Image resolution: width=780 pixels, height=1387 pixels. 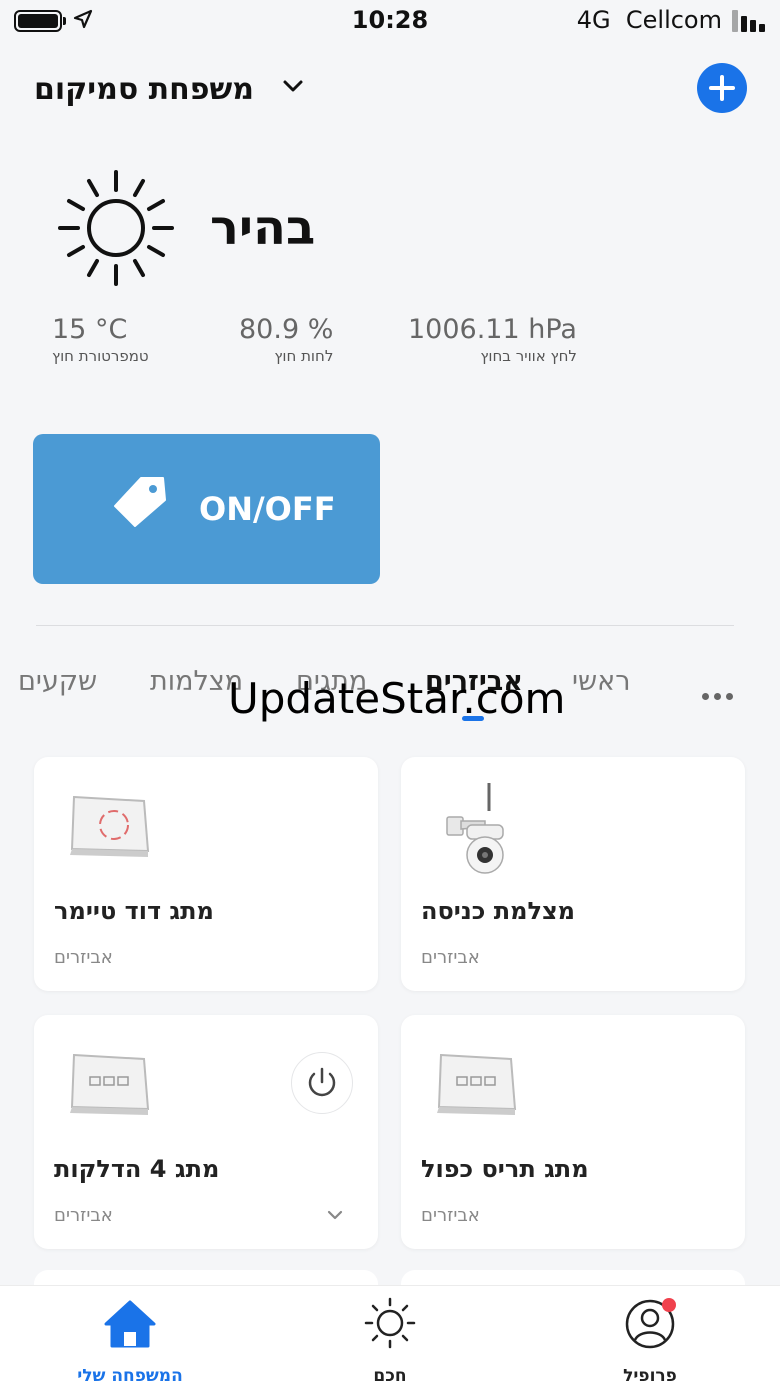 I want to click on device-name: מתג 4 הדלקות, so click(x=137, y=1169).